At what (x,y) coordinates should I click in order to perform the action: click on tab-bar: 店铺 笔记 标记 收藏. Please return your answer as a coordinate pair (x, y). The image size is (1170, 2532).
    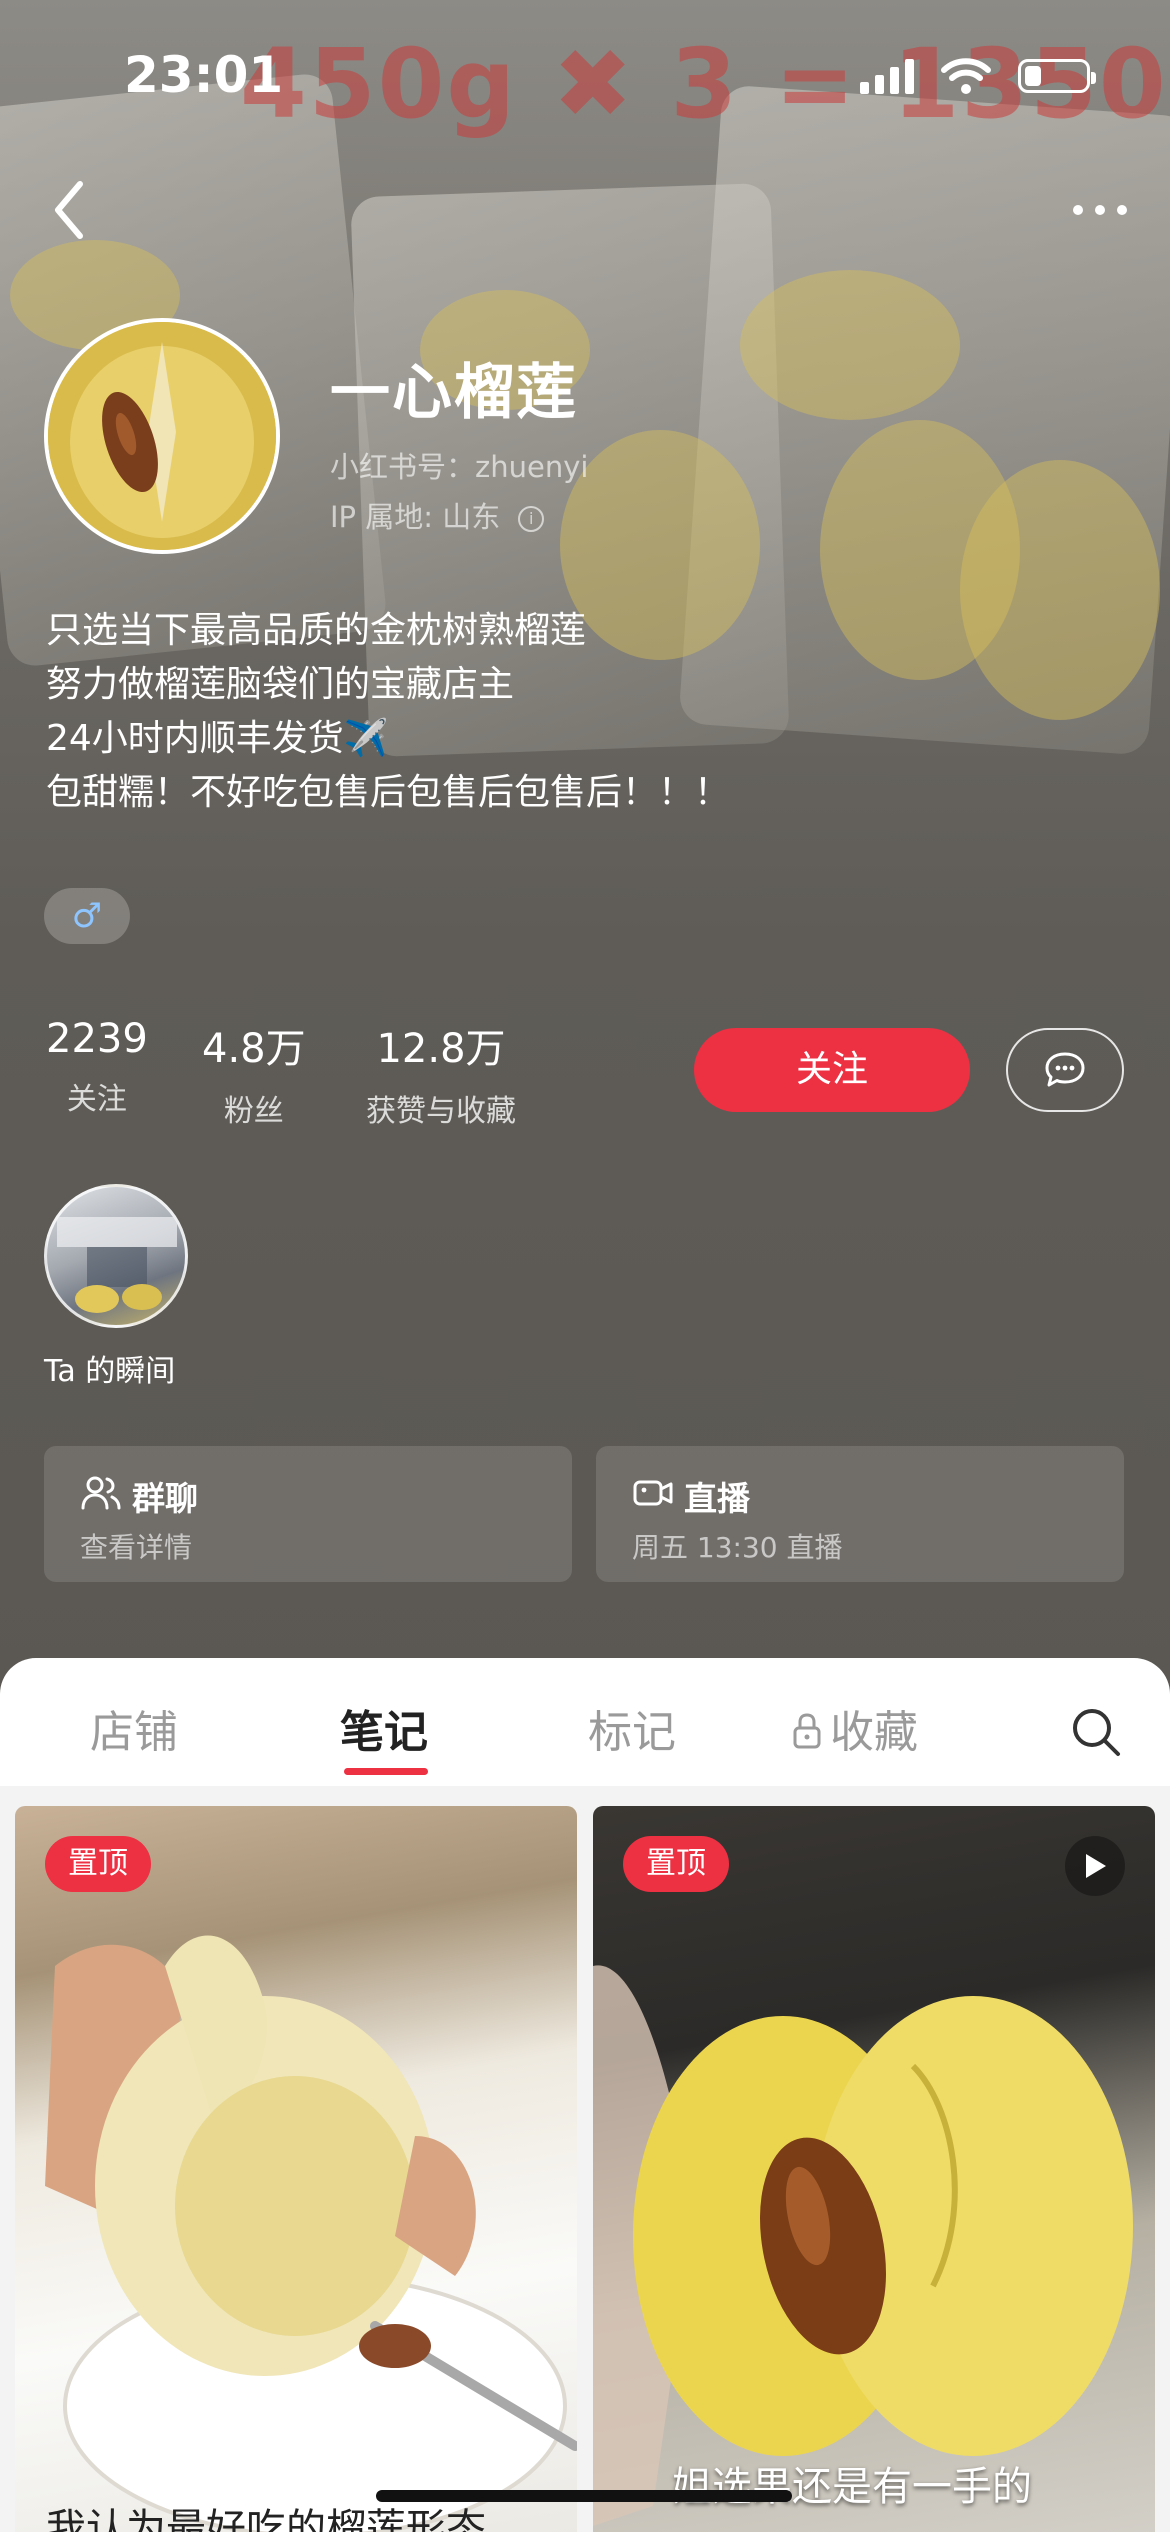
    Looking at the image, I should click on (585, 1722).